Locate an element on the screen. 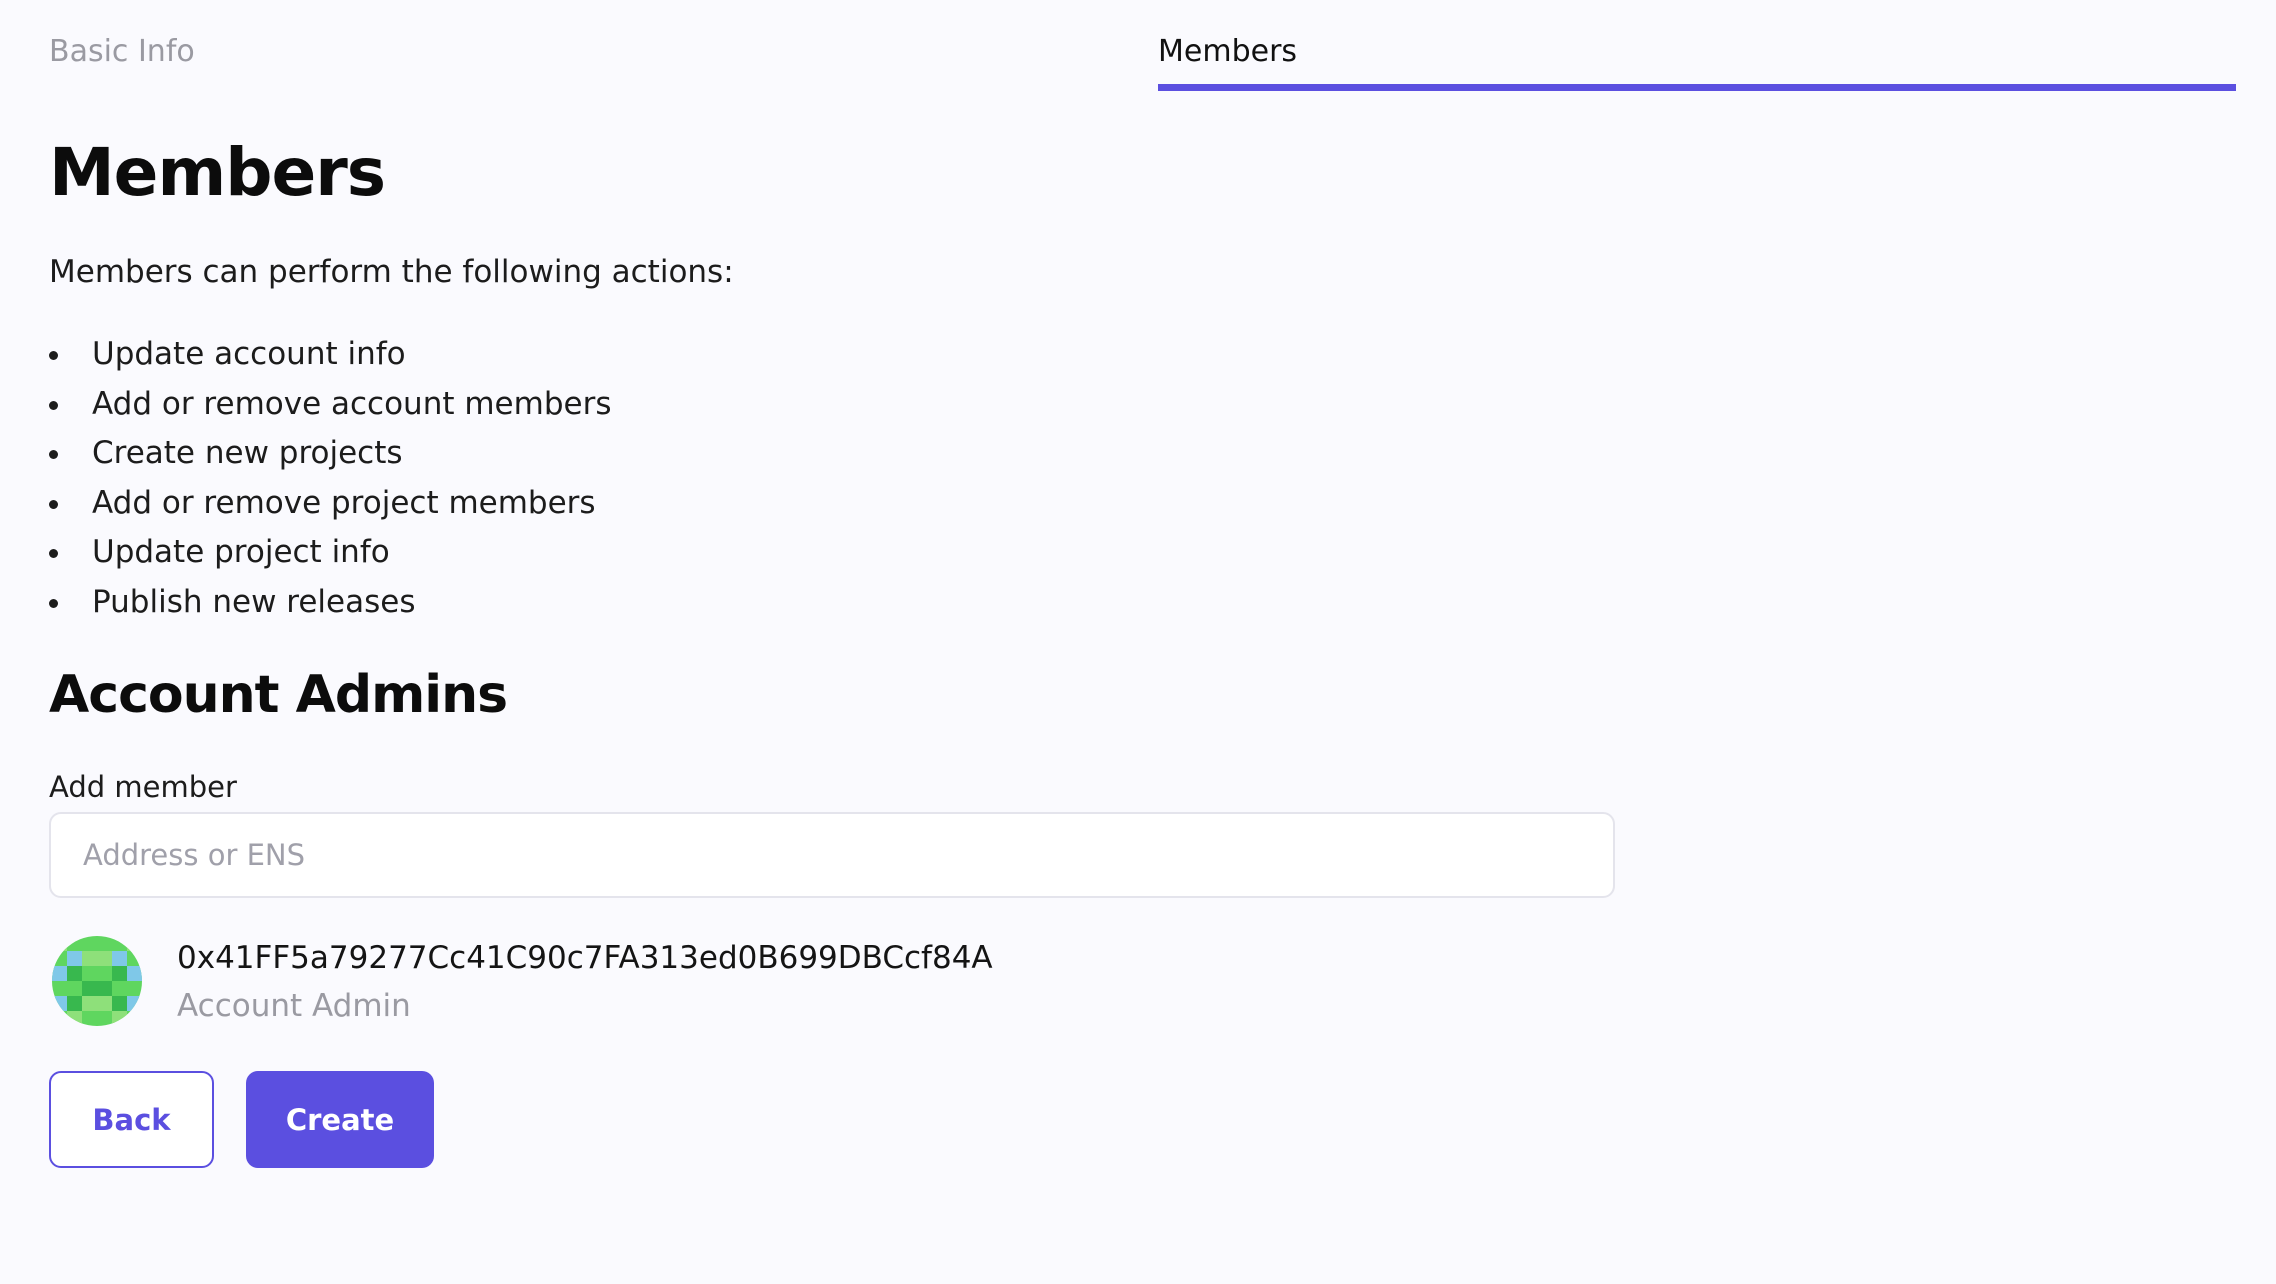 The image size is (2276, 1284). permission-label: Create new projects is located at coordinates (247, 453).